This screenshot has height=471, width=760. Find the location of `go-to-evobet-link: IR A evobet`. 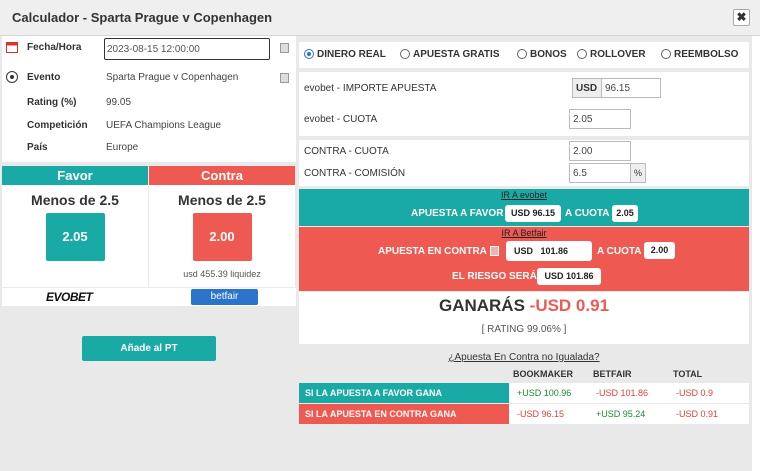

go-to-evobet-link: IR A evobet is located at coordinates (524, 195).